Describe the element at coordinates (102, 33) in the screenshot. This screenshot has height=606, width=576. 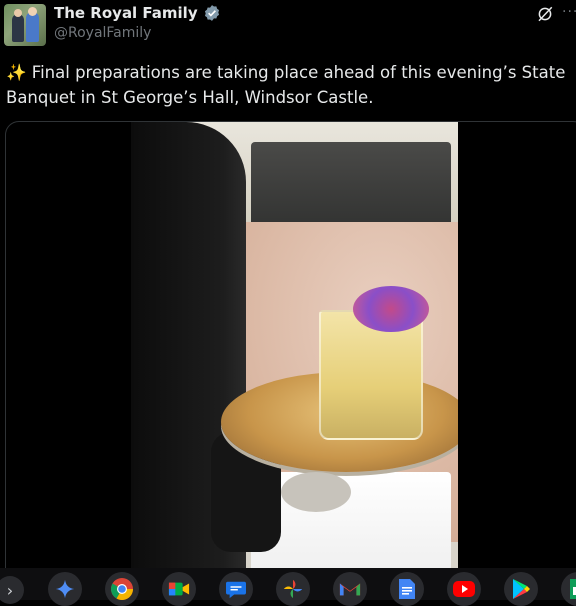
I see `account-handle: @RoyalFamily` at that location.